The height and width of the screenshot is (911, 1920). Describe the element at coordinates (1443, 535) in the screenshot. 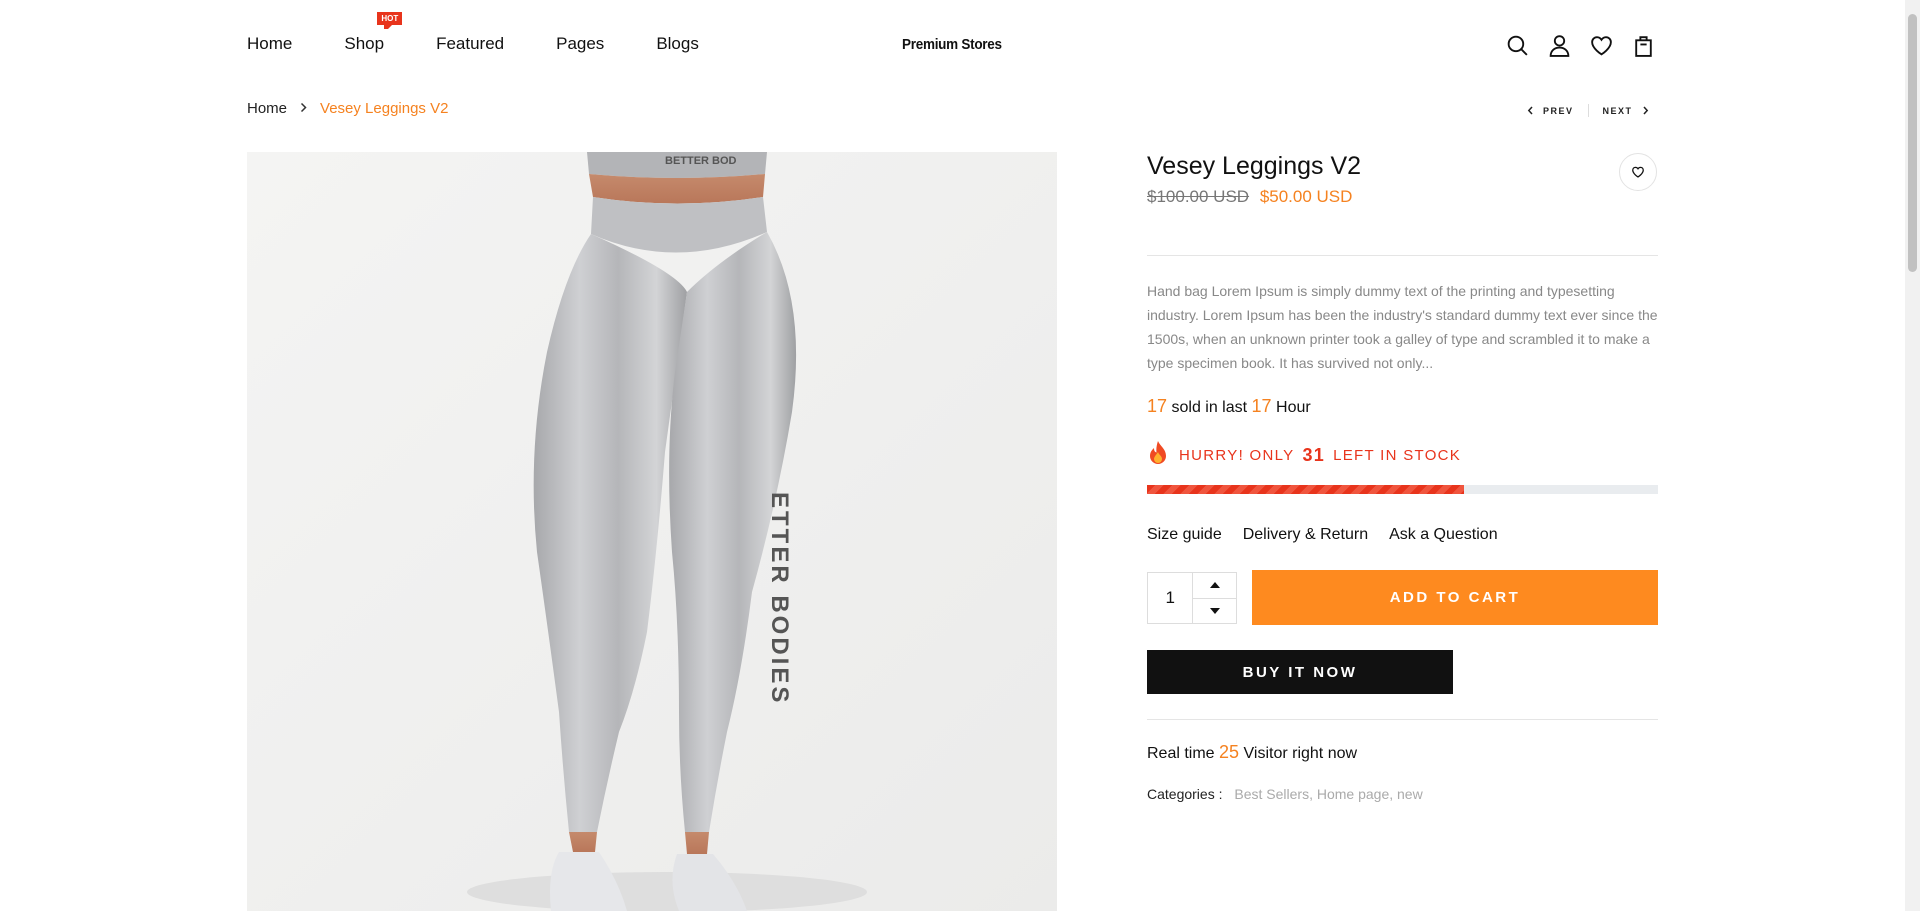

I see `ask-question-link: Ask a Question` at that location.